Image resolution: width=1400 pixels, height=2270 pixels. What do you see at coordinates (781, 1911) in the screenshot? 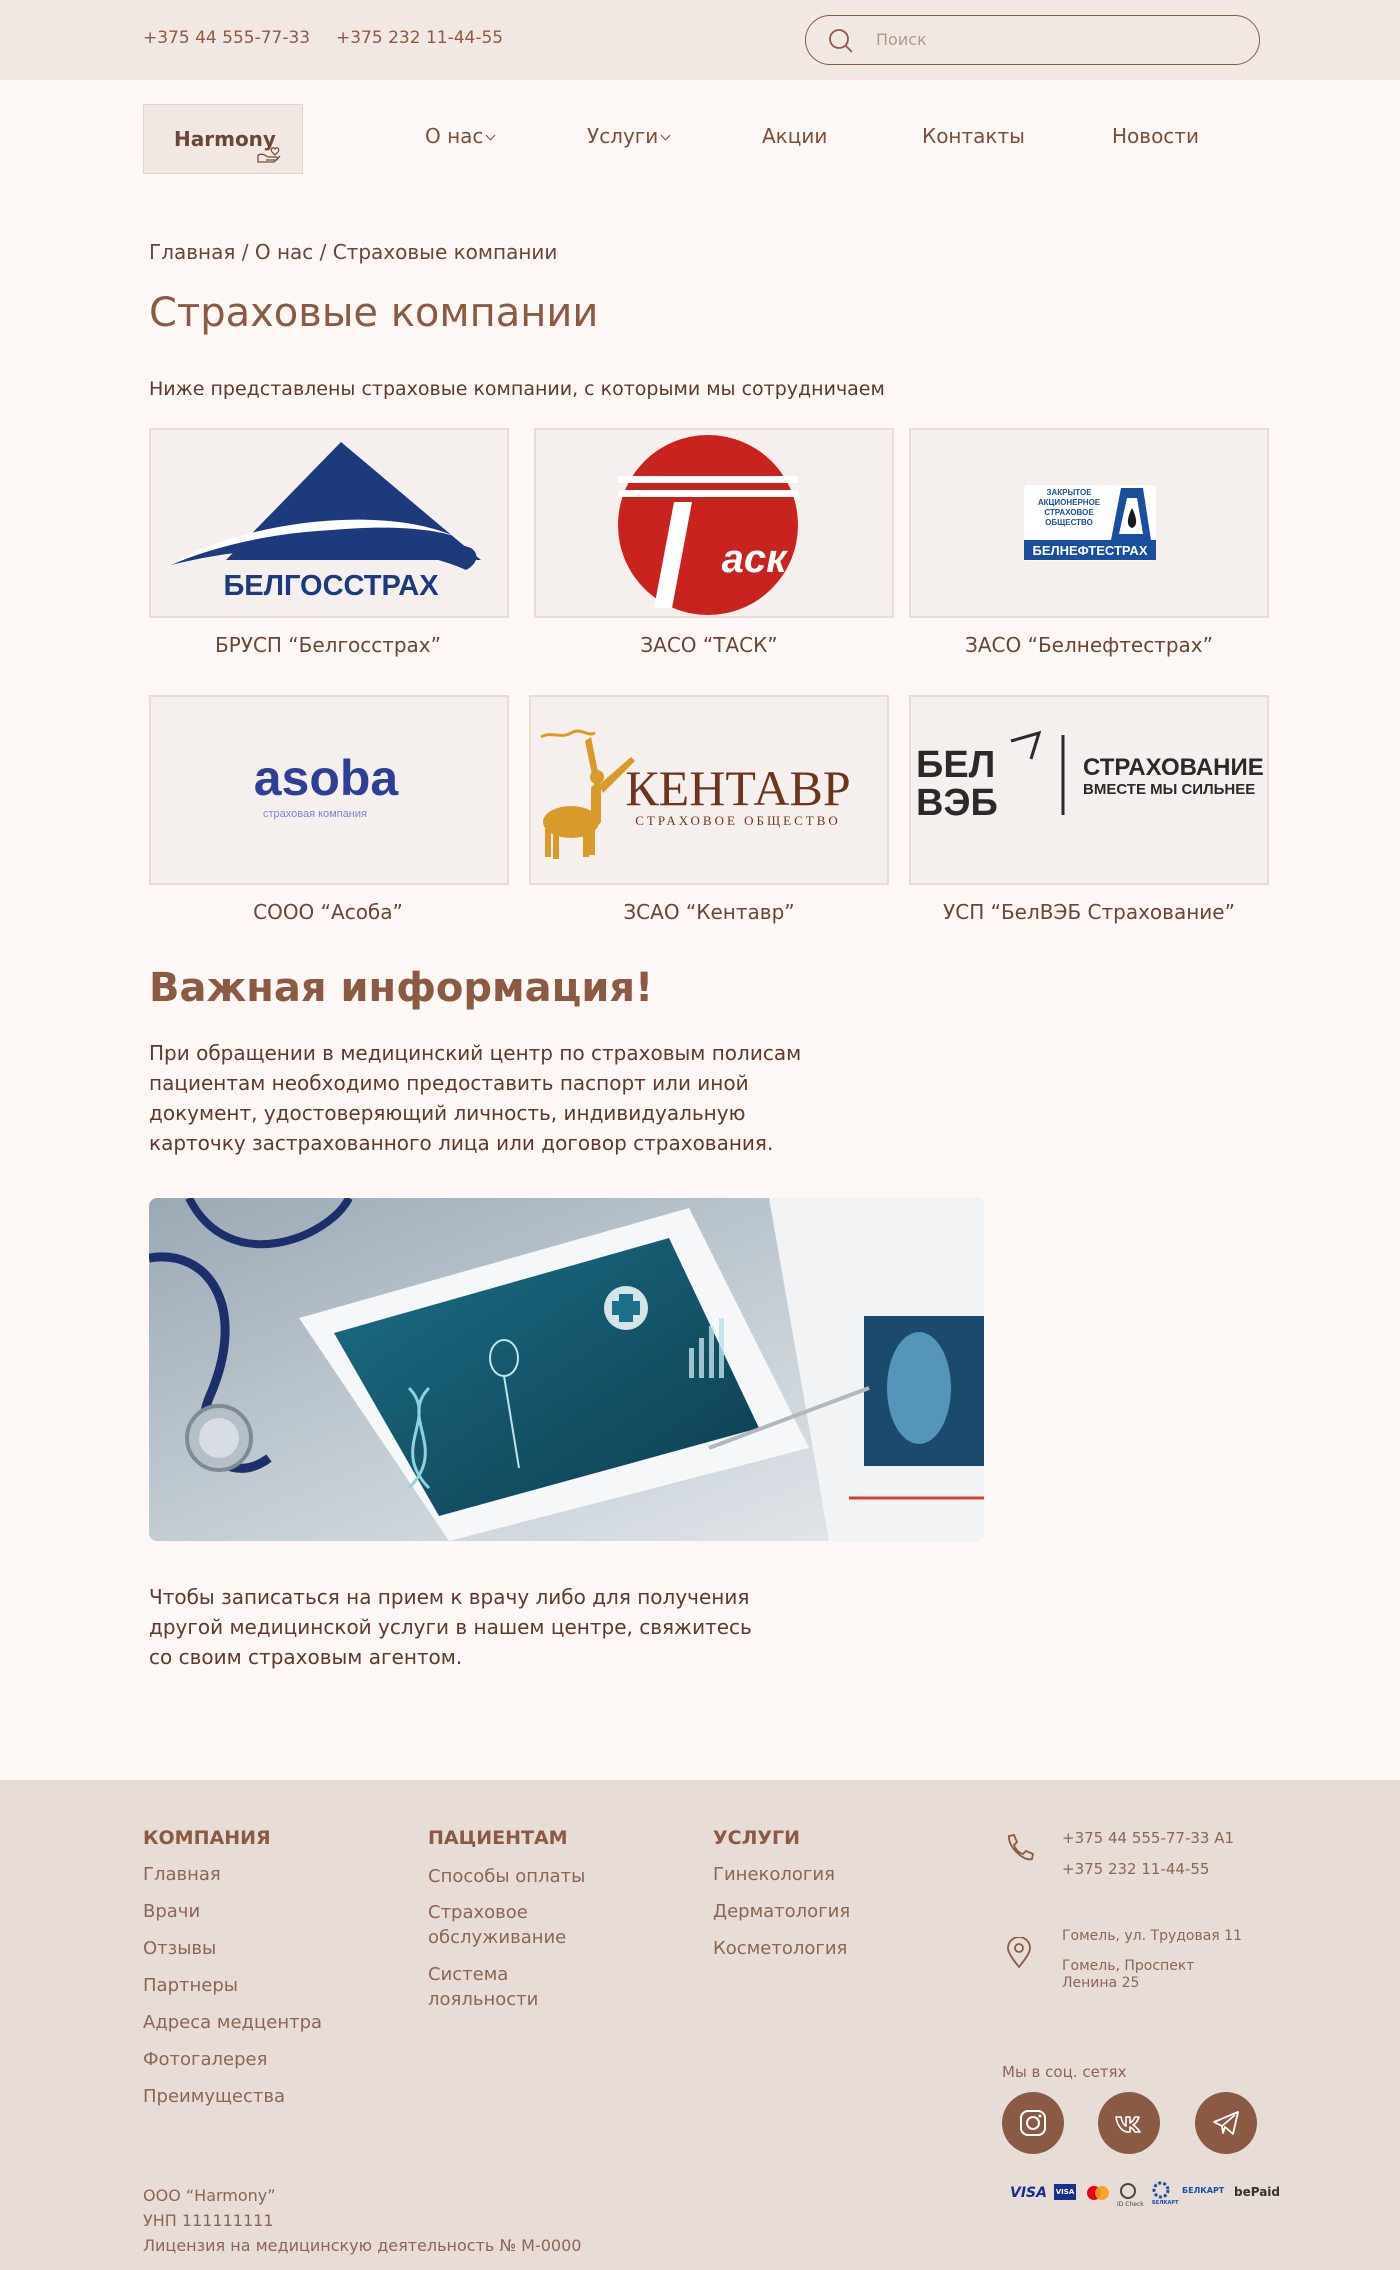
I see `footer-link: Дерматология` at bounding box center [781, 1911].